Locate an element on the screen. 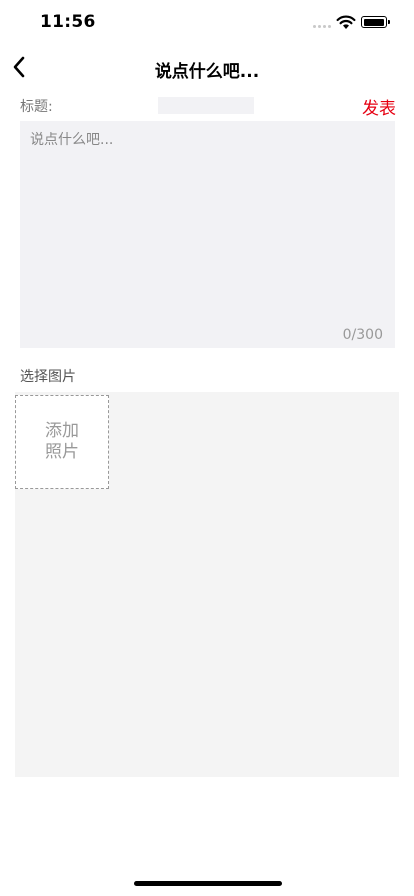 The image size is (414, 896). title-row: 标题: 发表 is located at coordinates (207, 106).